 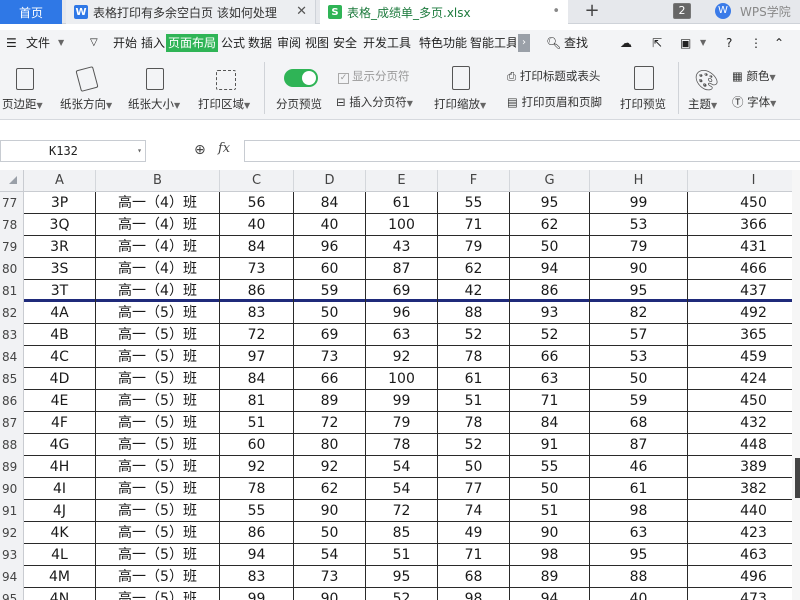 I want to click on cell-c: 83, so click(x=257, y=577).